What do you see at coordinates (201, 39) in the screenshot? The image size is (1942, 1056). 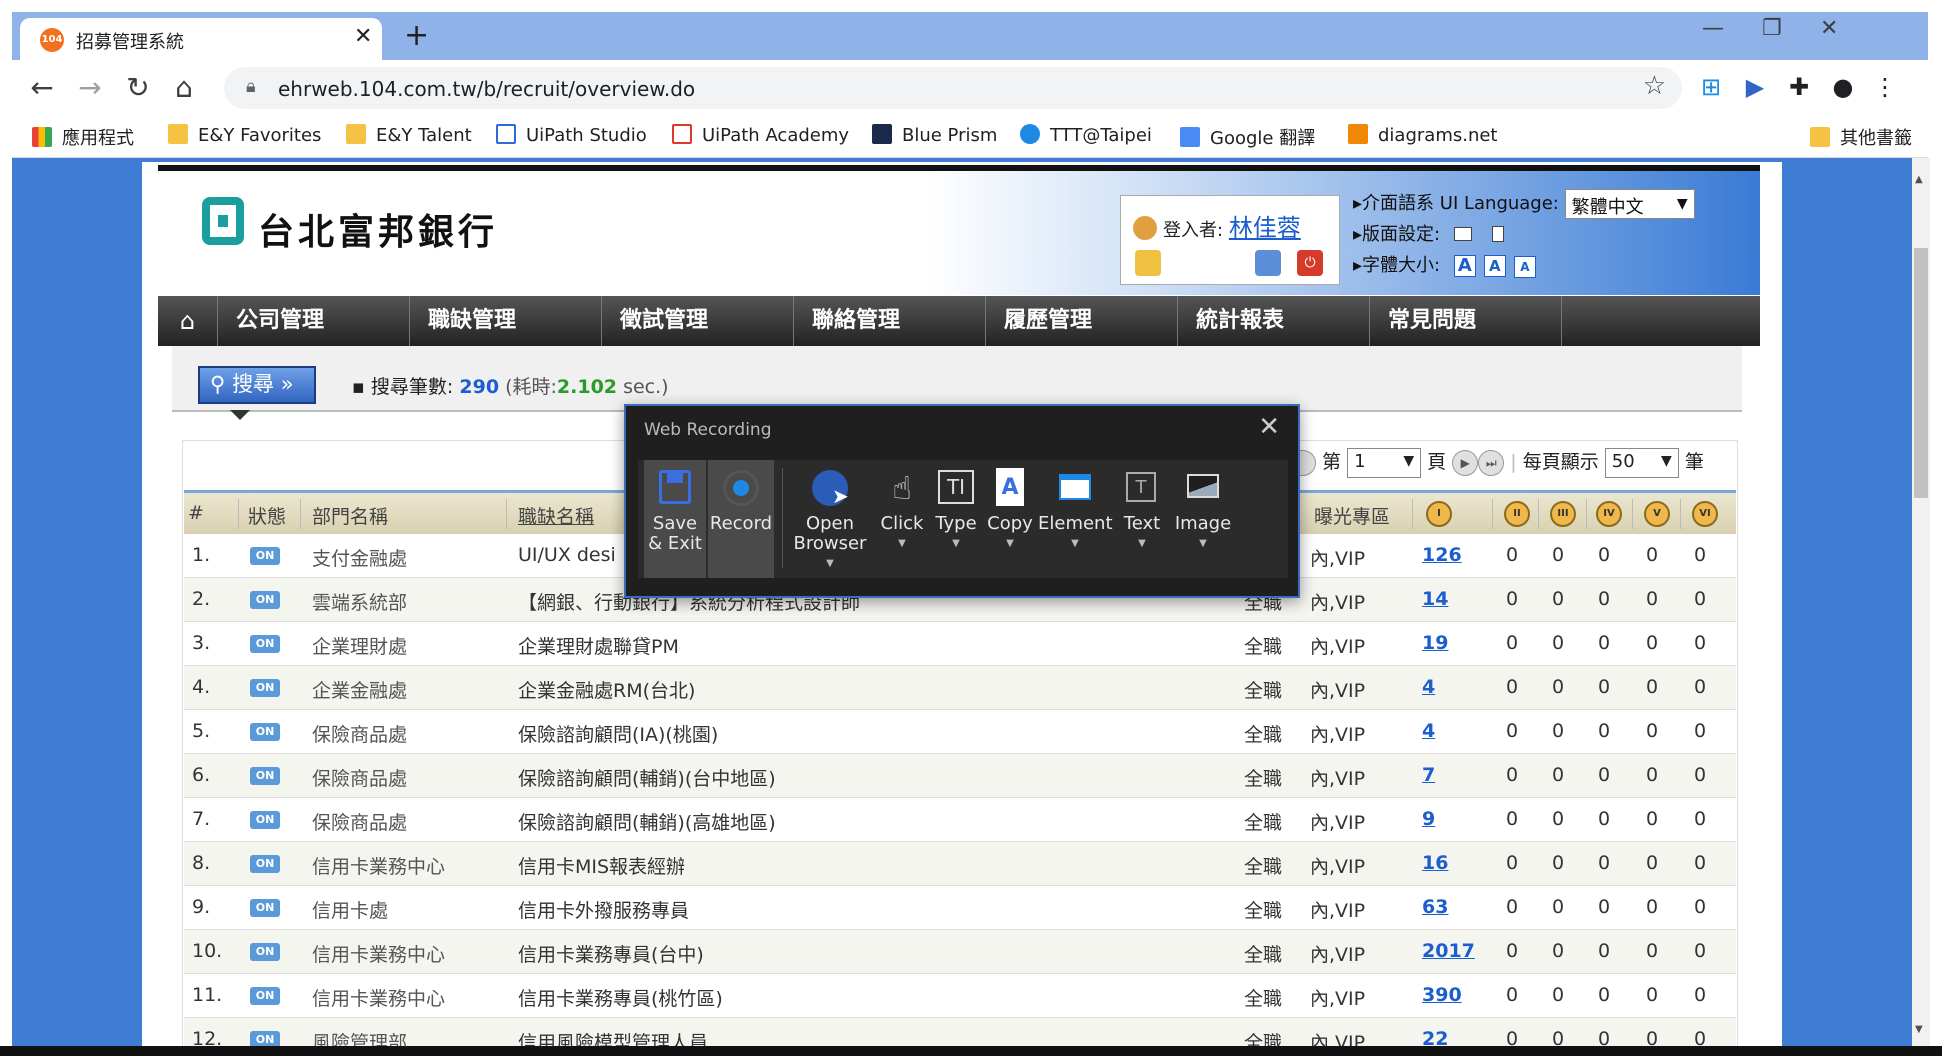 I see `browser-tab: 104 招募管理系統 ✕` at bounding box center [201, 39].